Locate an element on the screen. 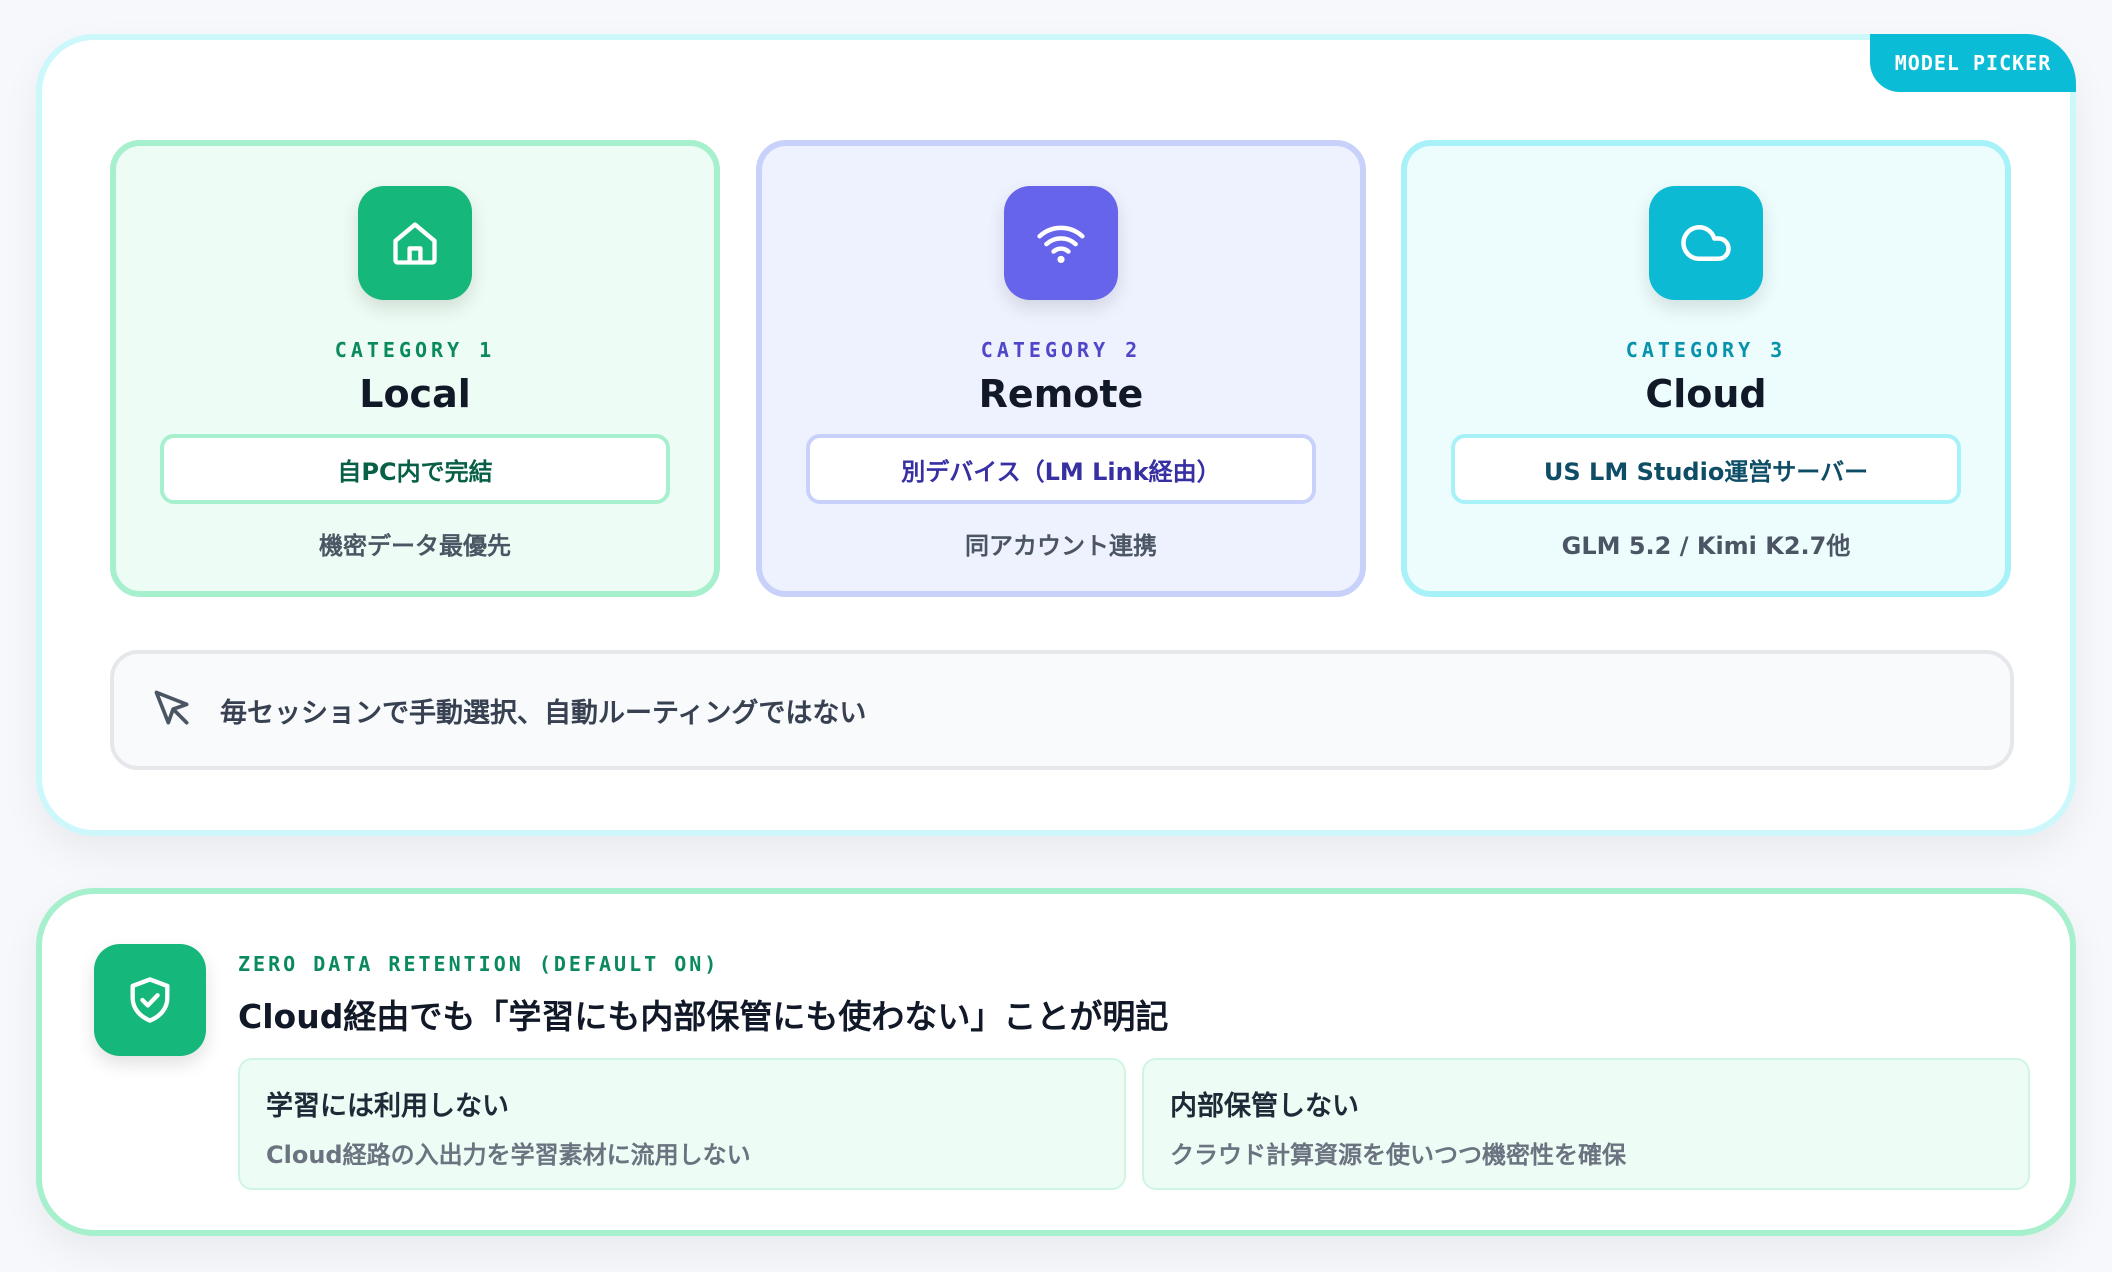 This screenshot has width=2112, height=1272. zdr-item-sub: クラウド計算資源を使いつつ機密性を確保 is located at coordinates (1398, 1155).